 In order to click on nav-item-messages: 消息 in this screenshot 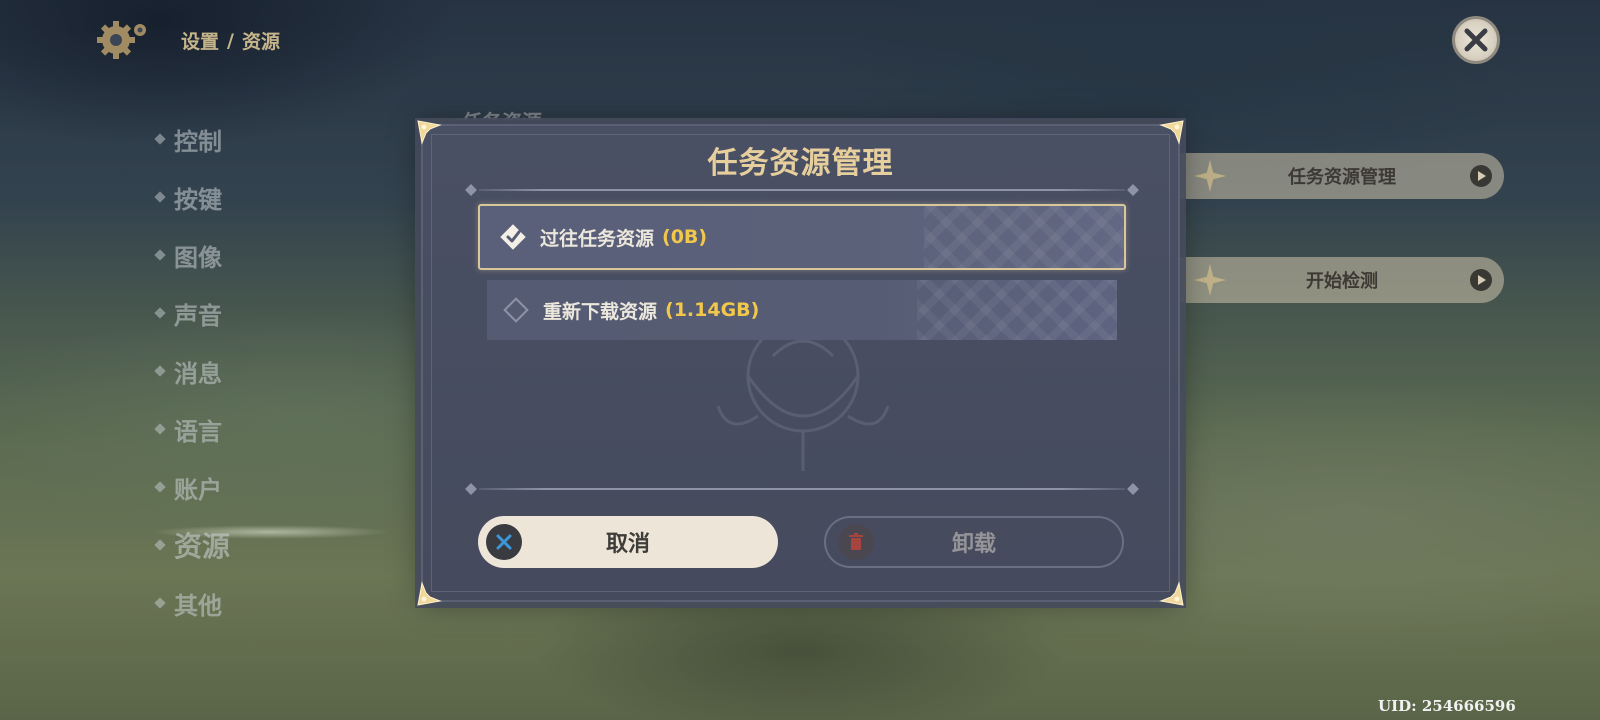, I will do `click(192, 371)`.